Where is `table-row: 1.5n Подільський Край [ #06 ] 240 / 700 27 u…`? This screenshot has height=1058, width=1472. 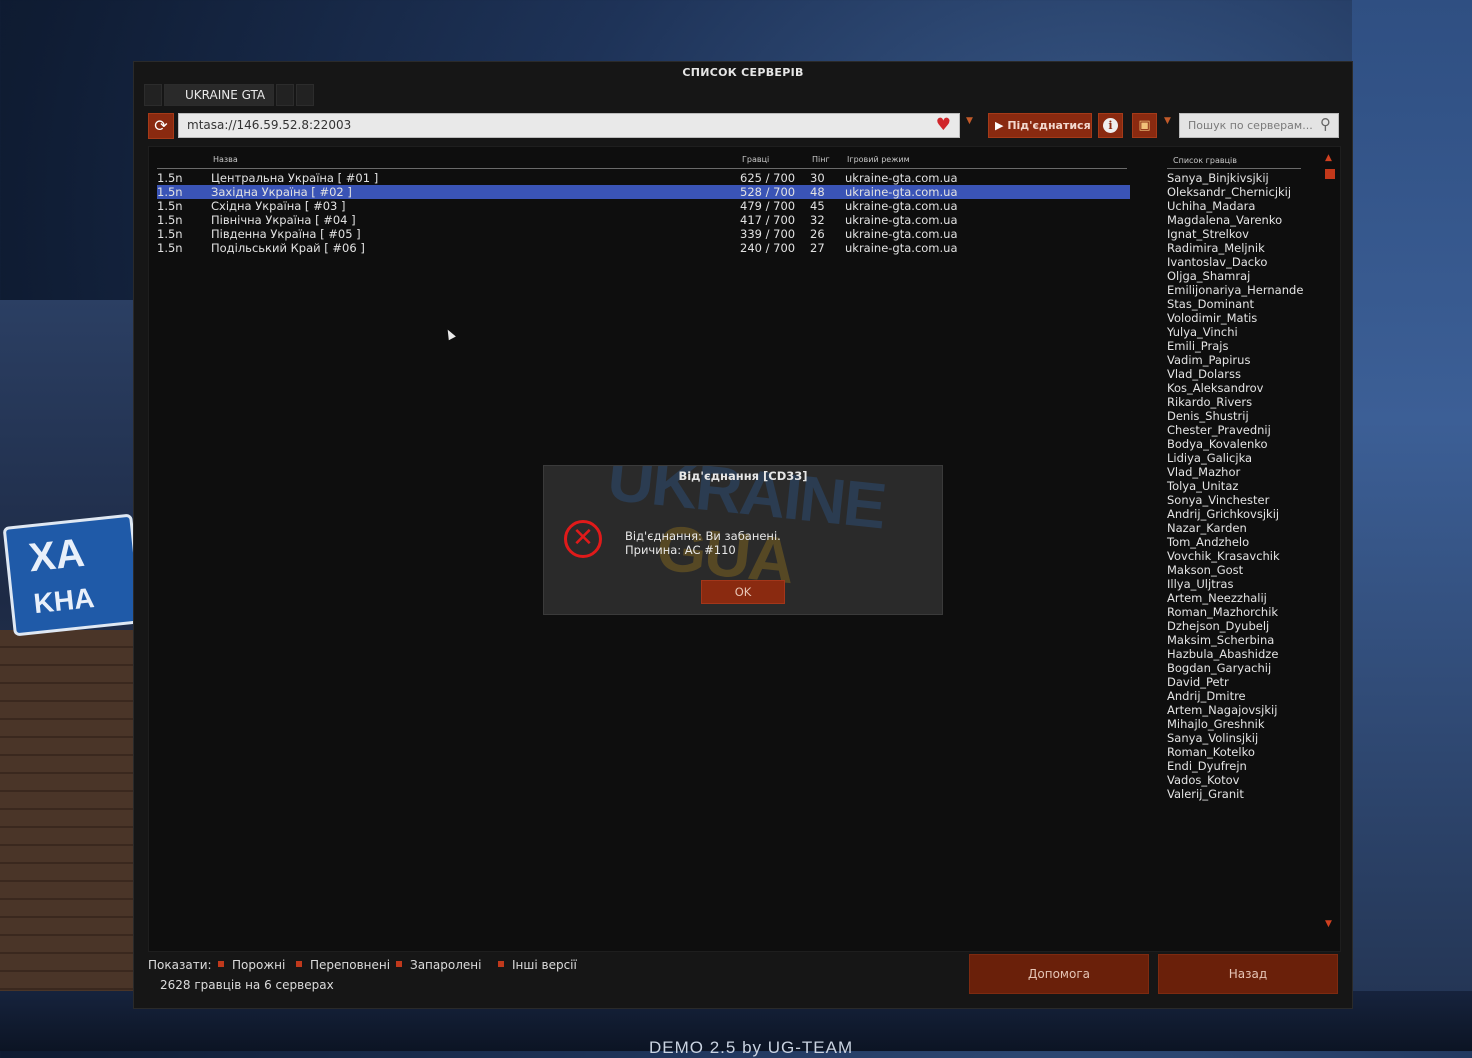 table-row: 1.5n Подільський Край [ #06 ] 240 / 700 27 u… is located at coordinates (643, 248).